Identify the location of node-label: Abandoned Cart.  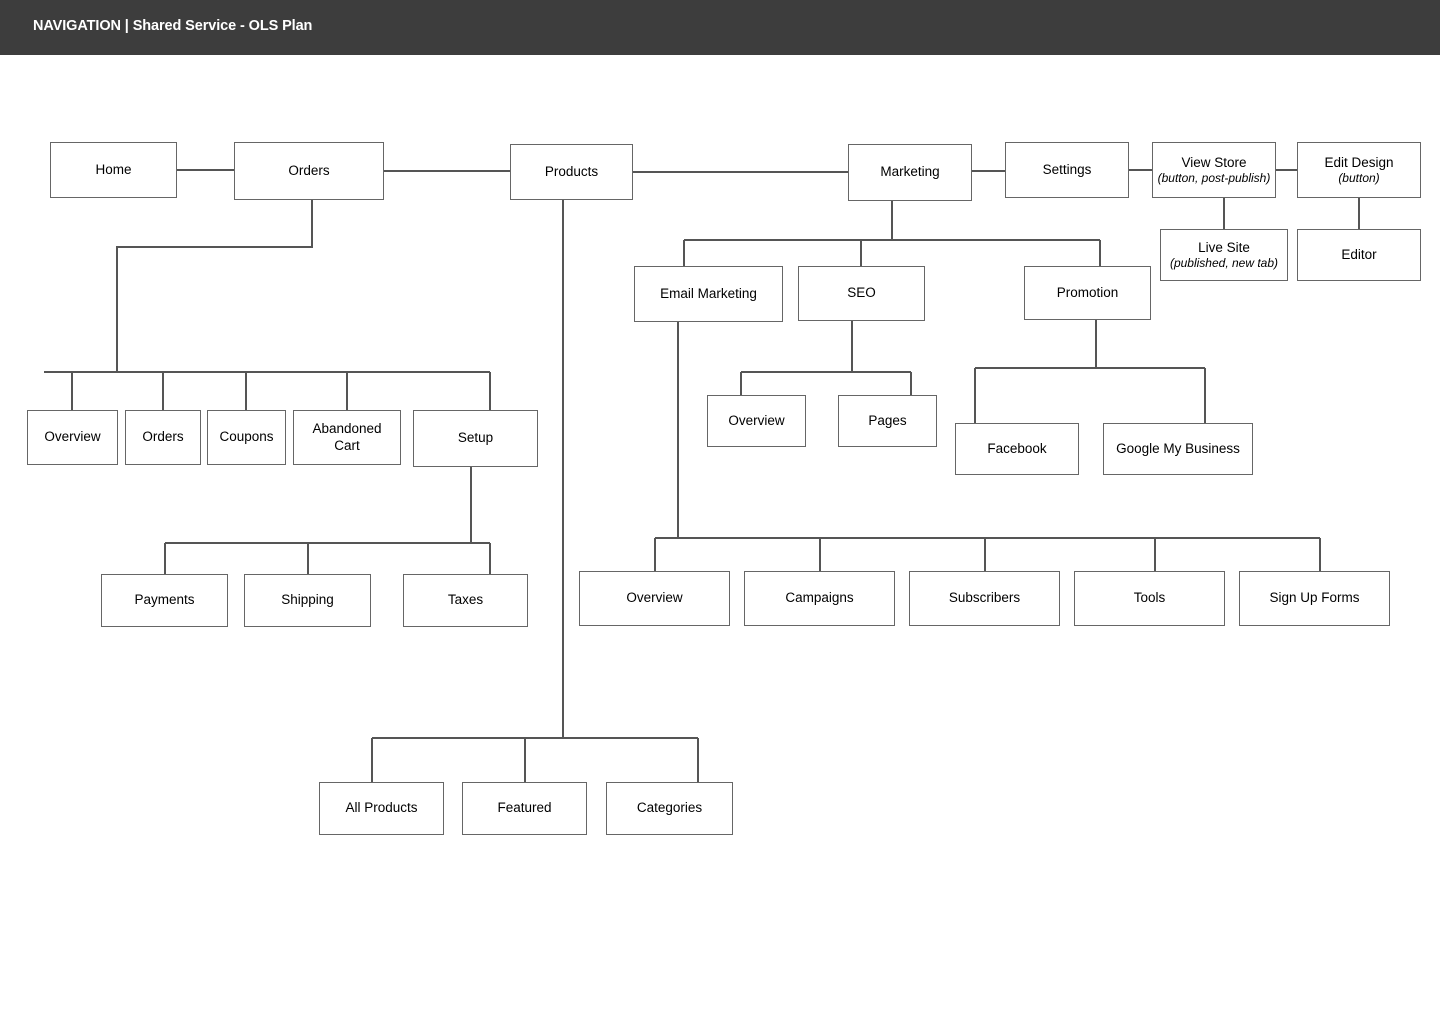
(347, 437).